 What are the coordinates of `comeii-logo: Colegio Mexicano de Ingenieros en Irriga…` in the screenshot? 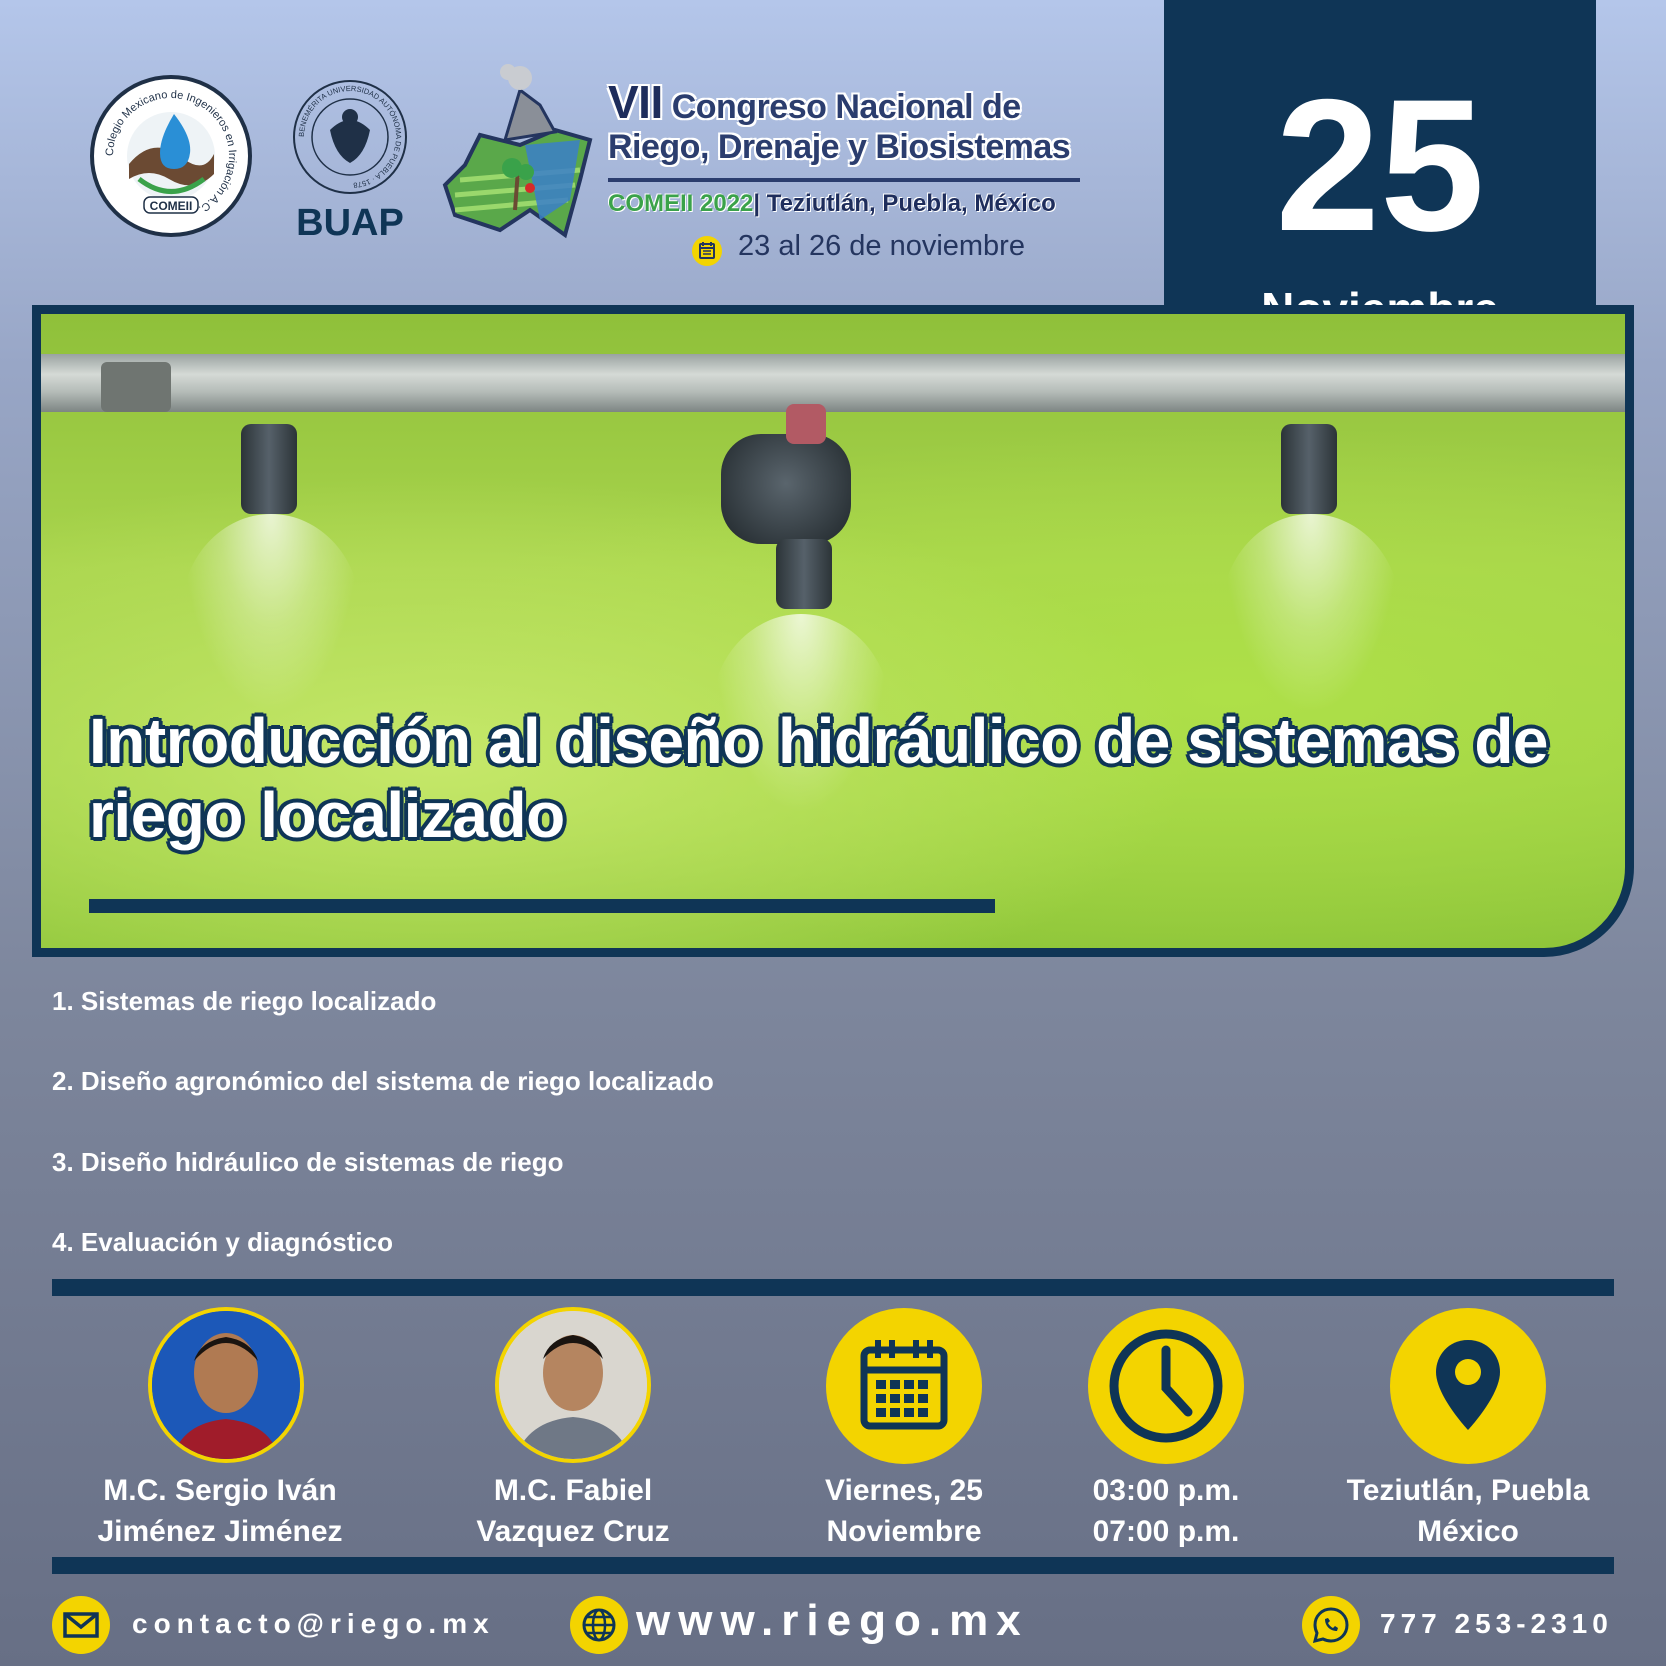 It's located at (171, 156).